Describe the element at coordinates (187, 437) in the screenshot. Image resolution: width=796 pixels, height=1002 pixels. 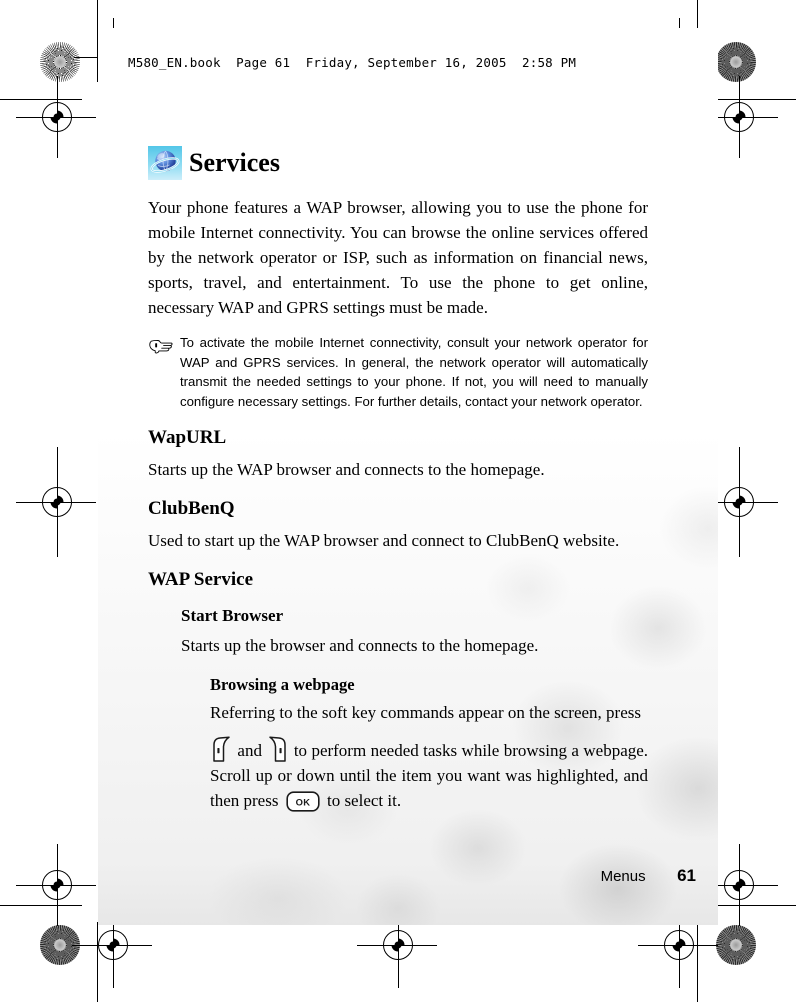
I see `section-heading-wapurl: WapURL` at that location.